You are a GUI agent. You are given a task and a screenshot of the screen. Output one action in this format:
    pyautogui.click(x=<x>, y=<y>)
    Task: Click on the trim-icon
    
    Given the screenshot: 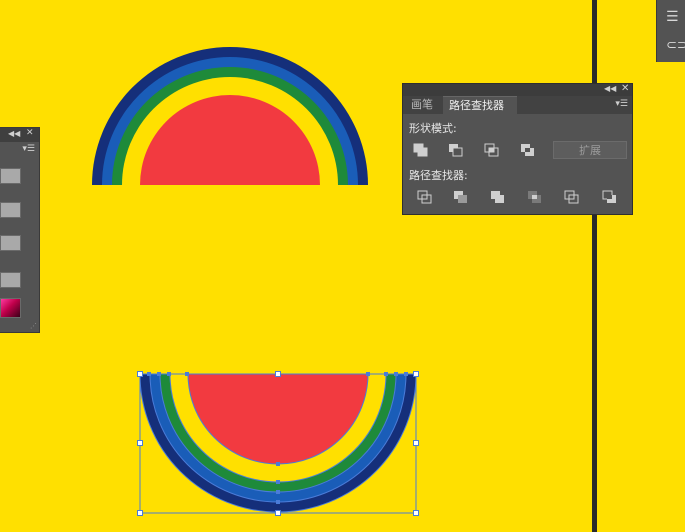 What is the action you would take?
    pyautogui.click(x=461, y=197)
    